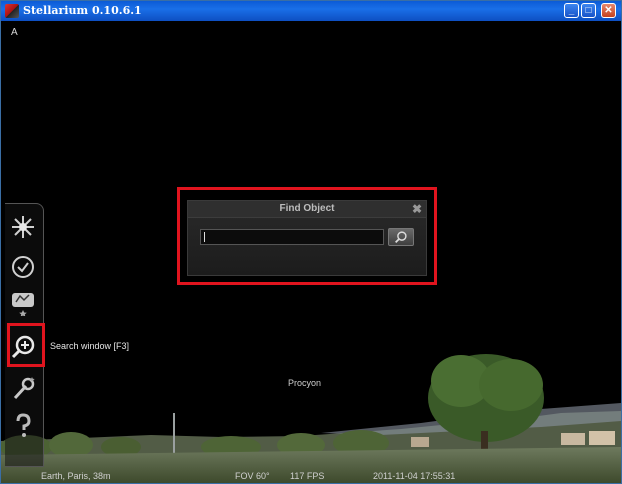 The height and width of the screenshot is (484, 622). I want to click on toolbar-help-button, so click(23, 425).